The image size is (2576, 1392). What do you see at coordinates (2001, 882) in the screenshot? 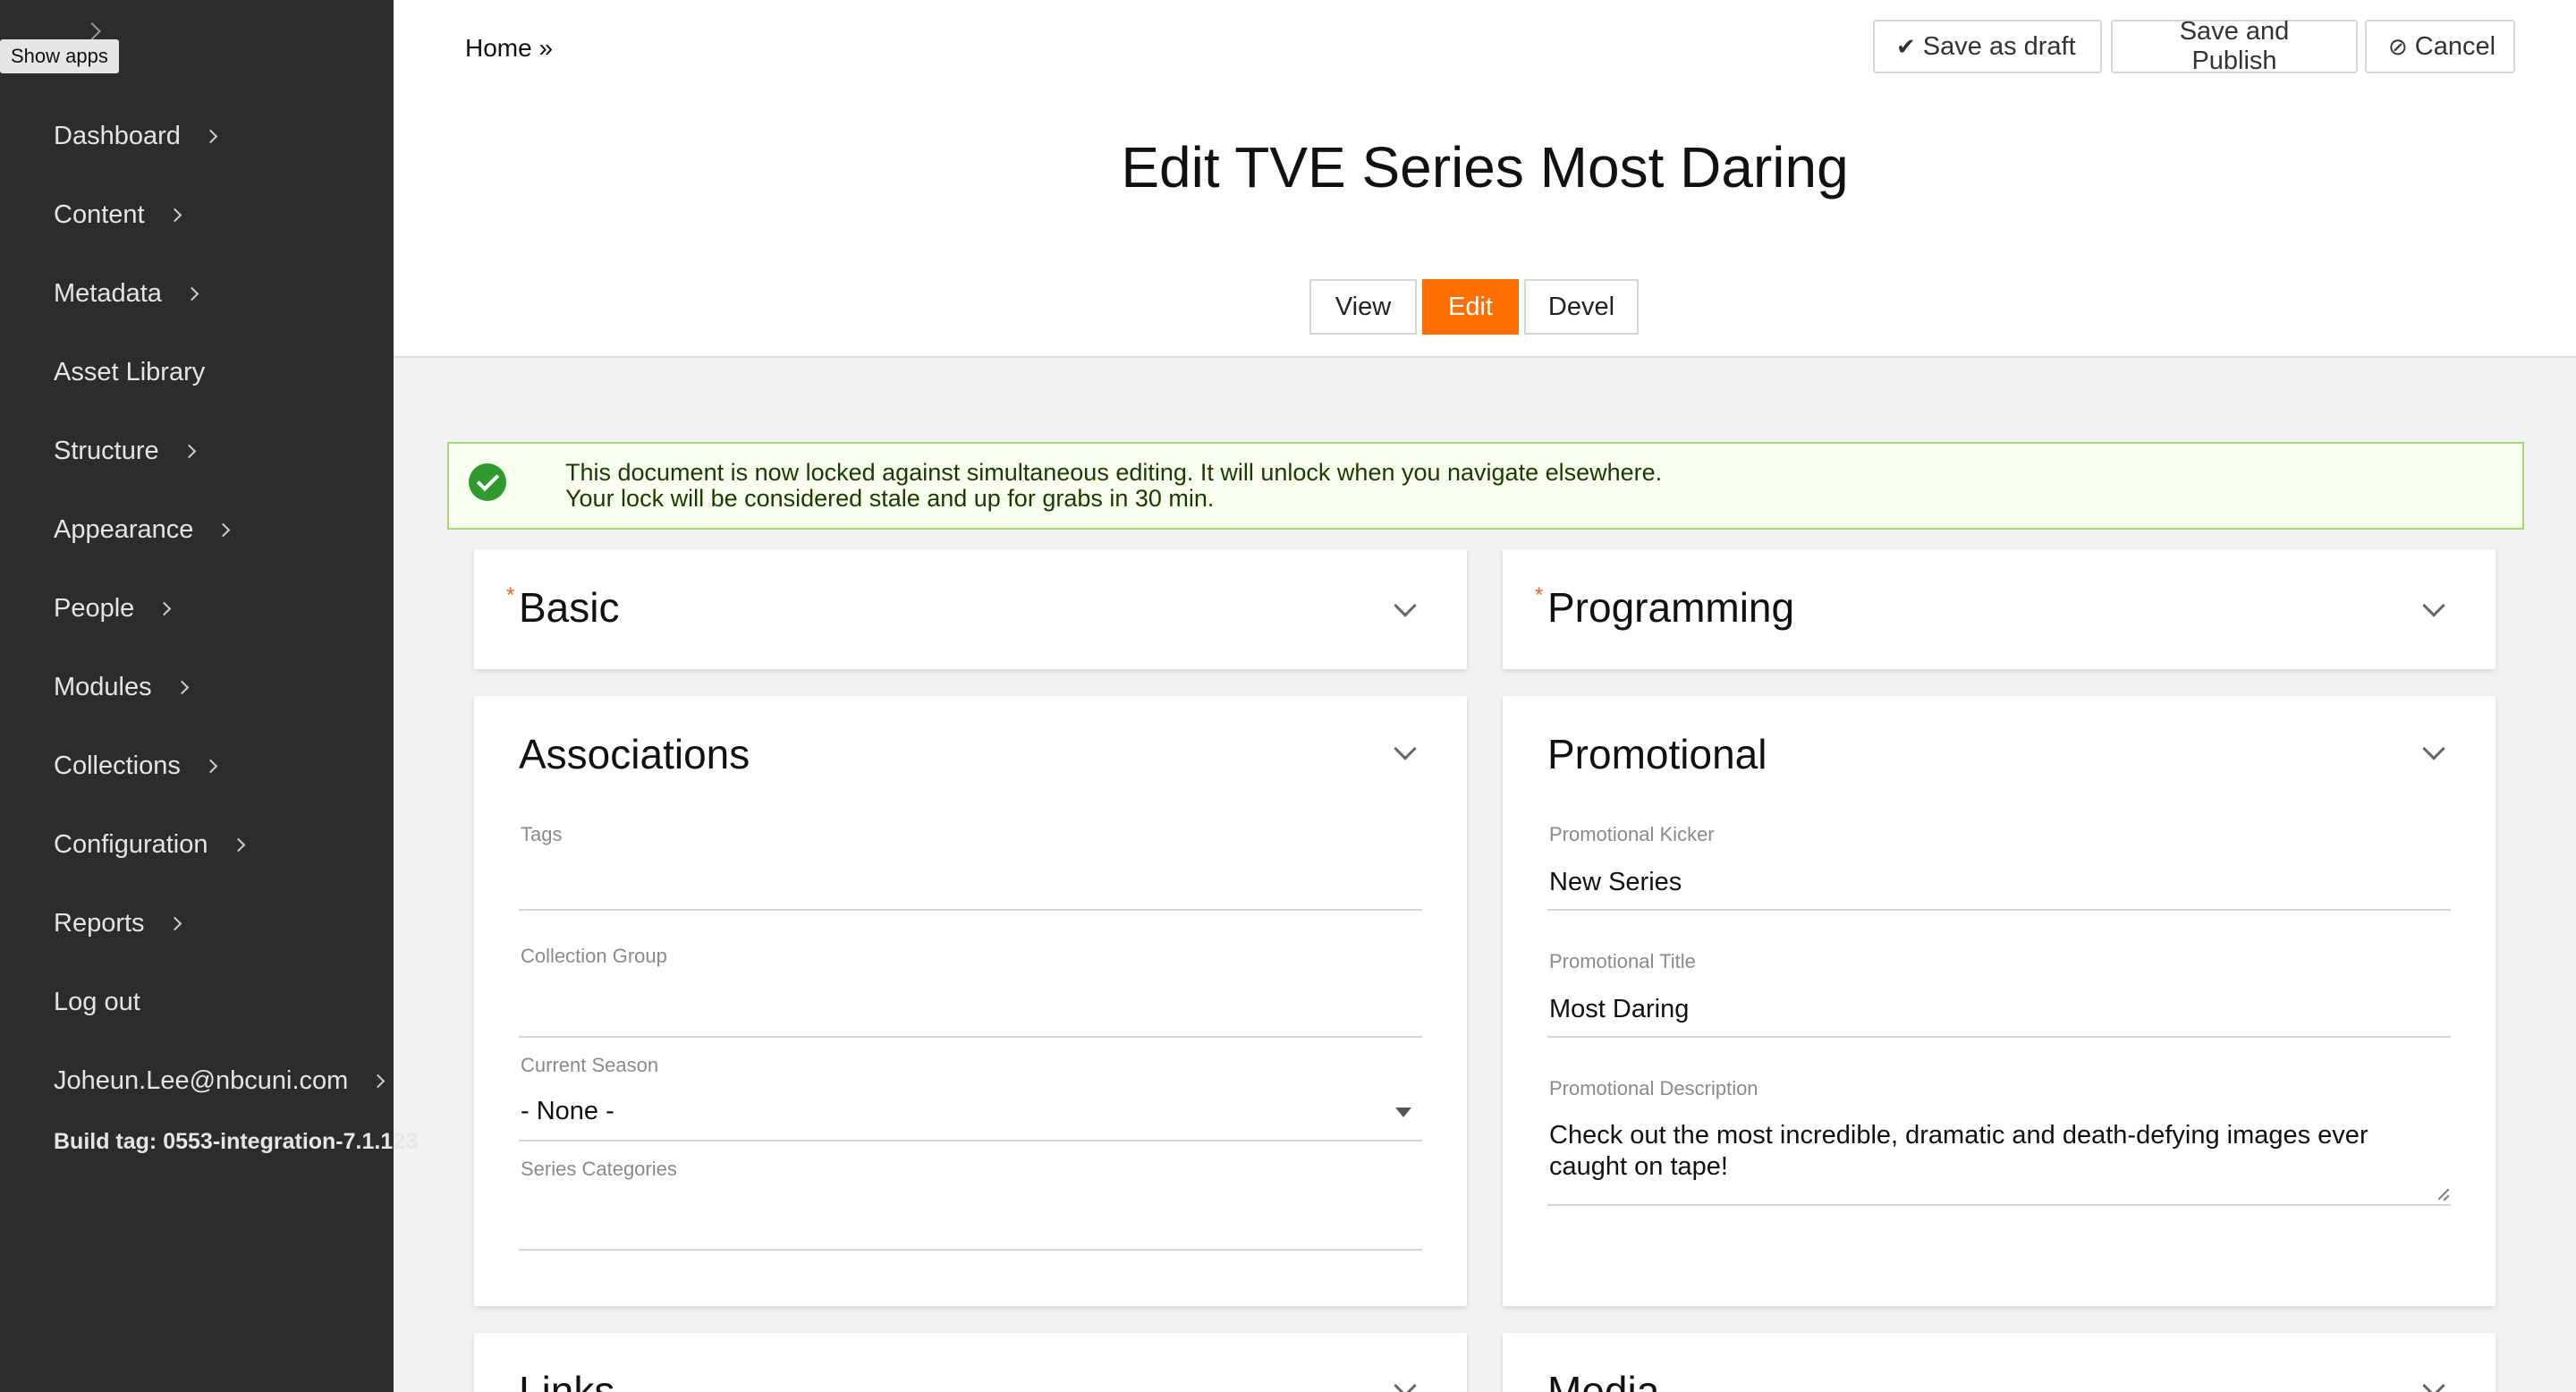
I see `promotional-kicker-input: New Series` at bounding box center [2001, 882].